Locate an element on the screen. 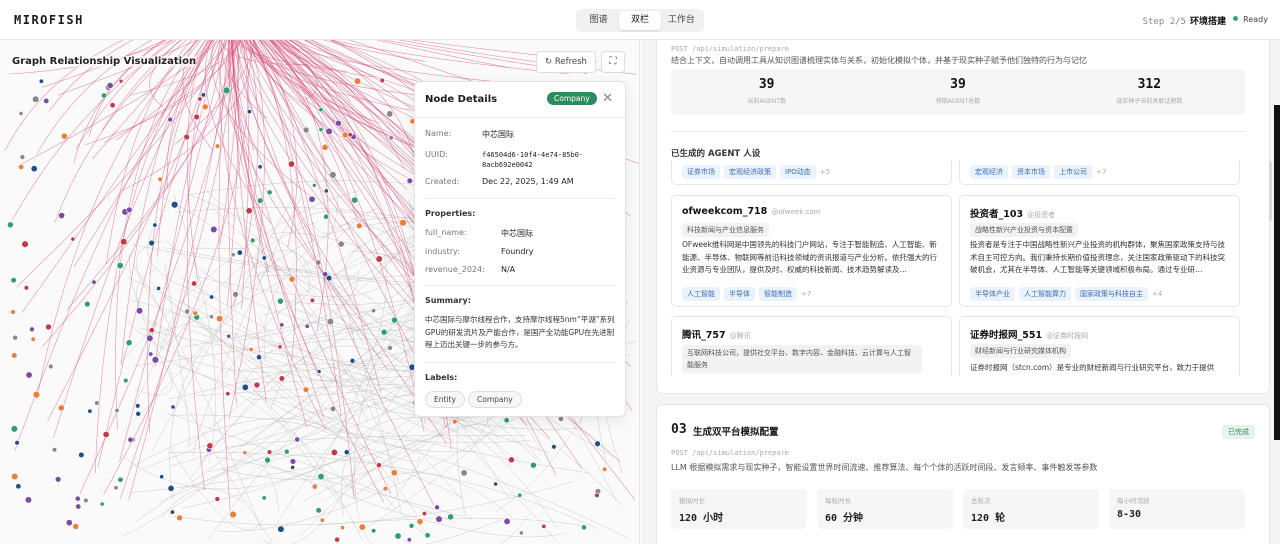 This screenshot has width=1280, height=544. tab-split: 双栏 is located at coordinates (640, 20).